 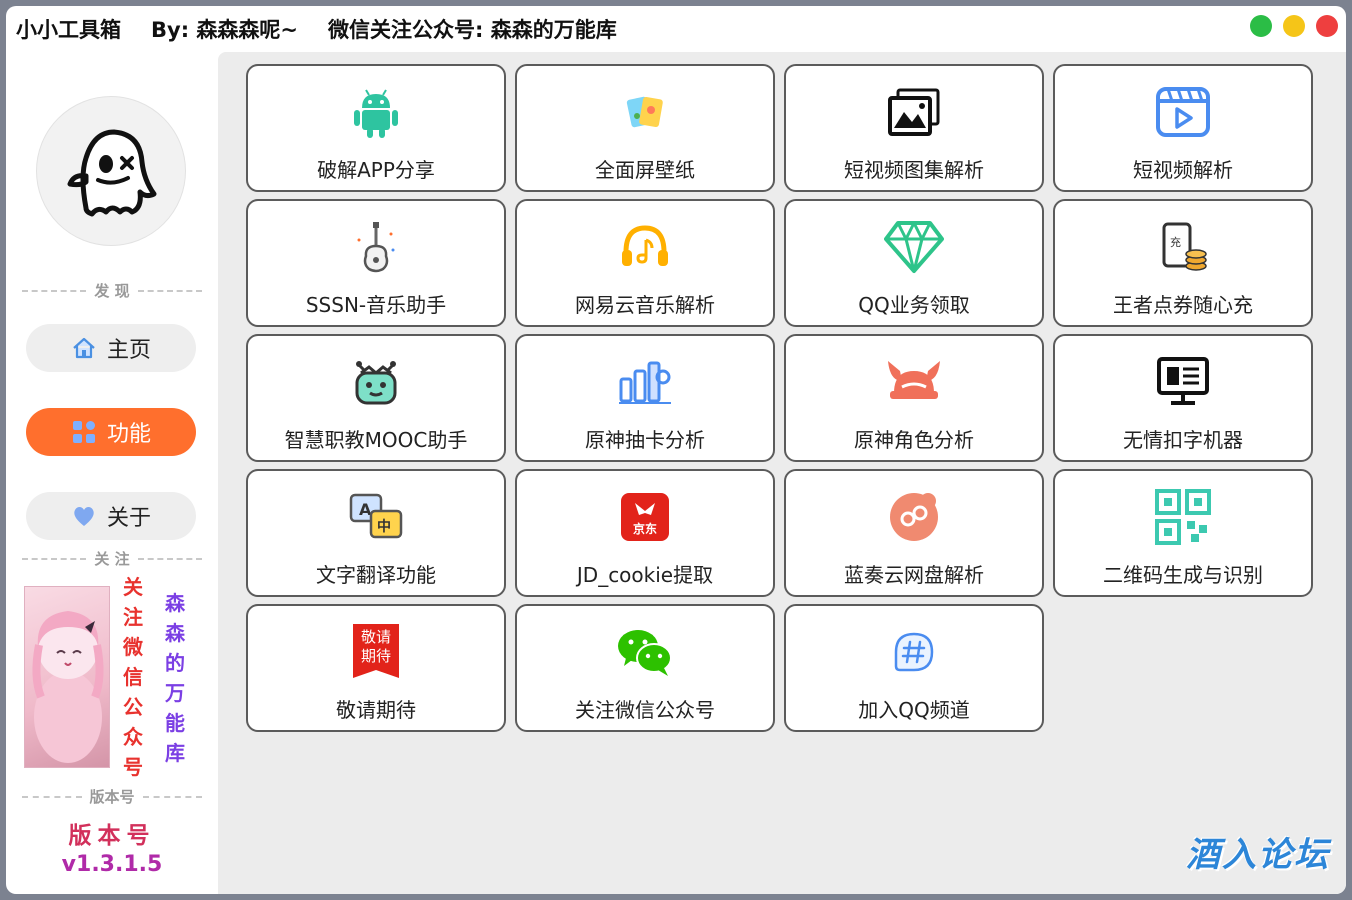 I want to click on card-qr-code: 二维码生成与识别, so click(x=1183, y=533).